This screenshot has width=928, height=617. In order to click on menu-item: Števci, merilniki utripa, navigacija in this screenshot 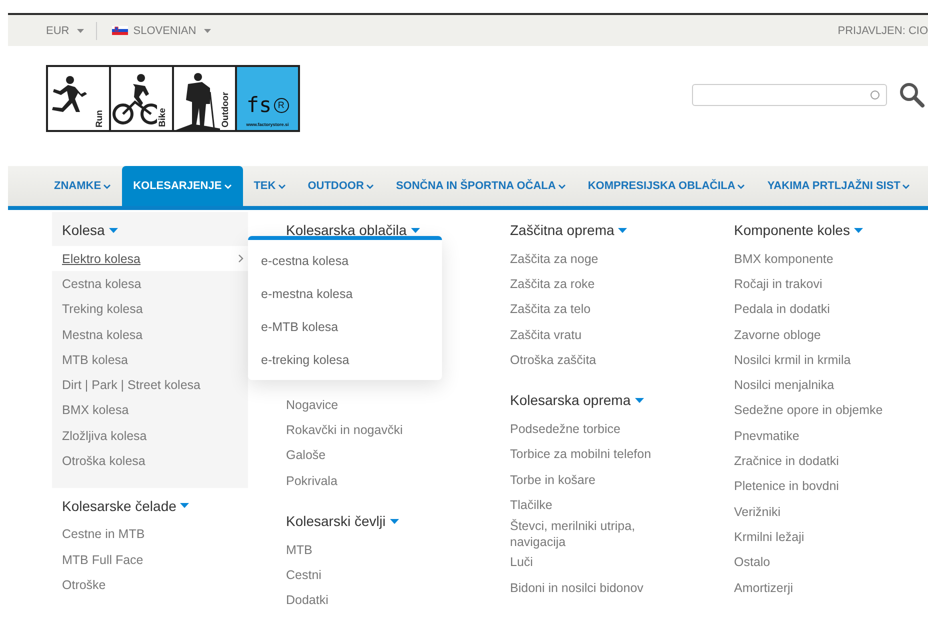, I will do `click(590, 534)`.